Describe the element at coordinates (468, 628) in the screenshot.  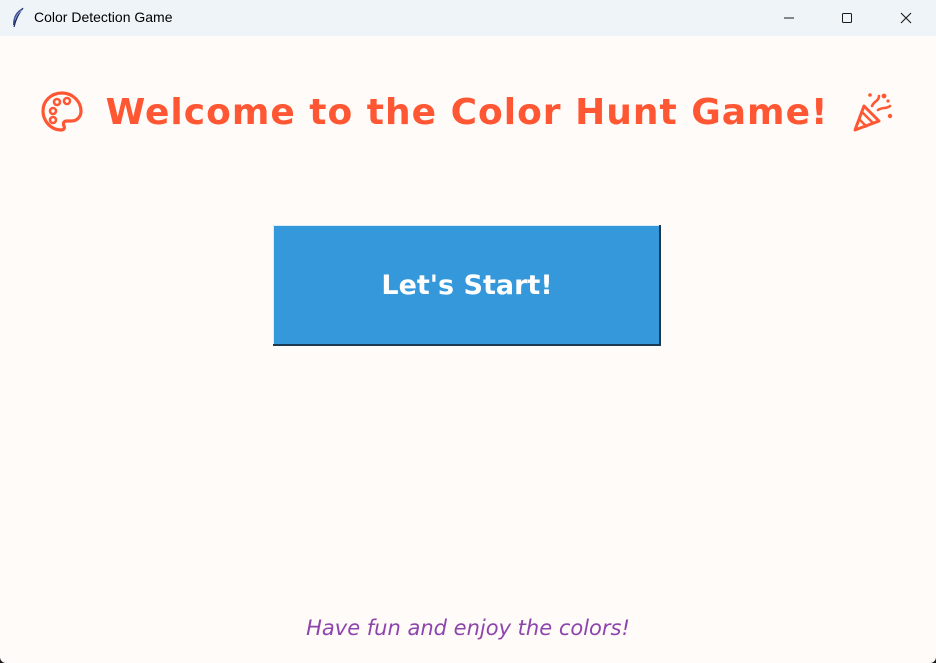
I see `footer-message: Have fun and enjoy the colors!` at that location.